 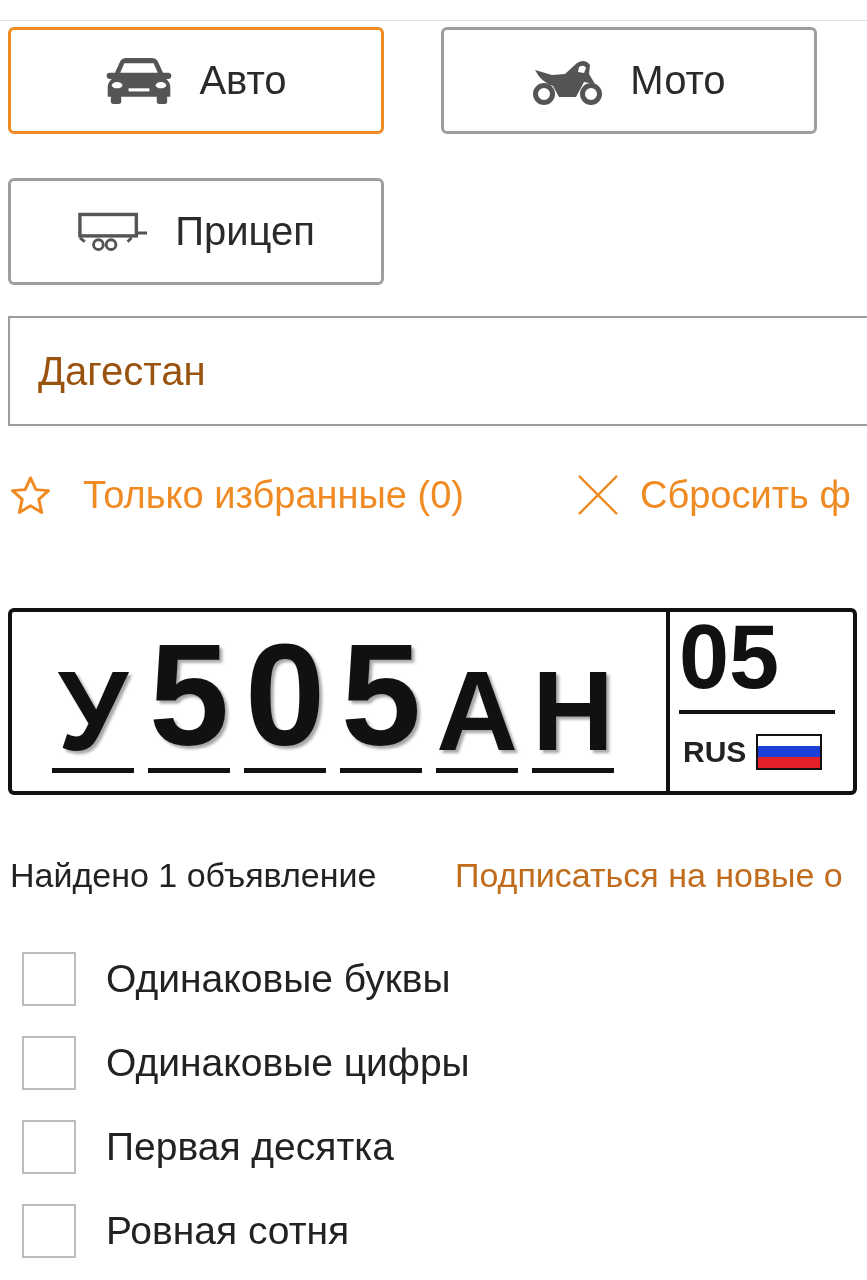 I want to click on subscribe-link: Подписаться на новые о, so click(x=661, y=875).